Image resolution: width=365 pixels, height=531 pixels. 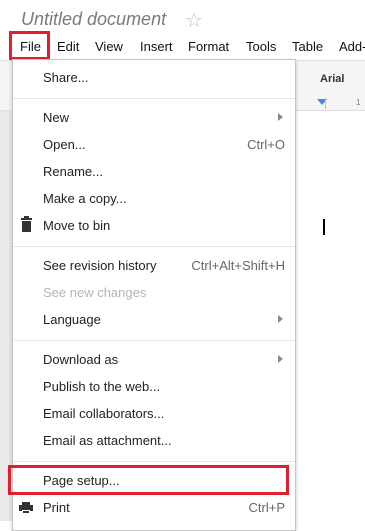 I want to click on ruler-tick-label: 1, so click(x=358, y=102).